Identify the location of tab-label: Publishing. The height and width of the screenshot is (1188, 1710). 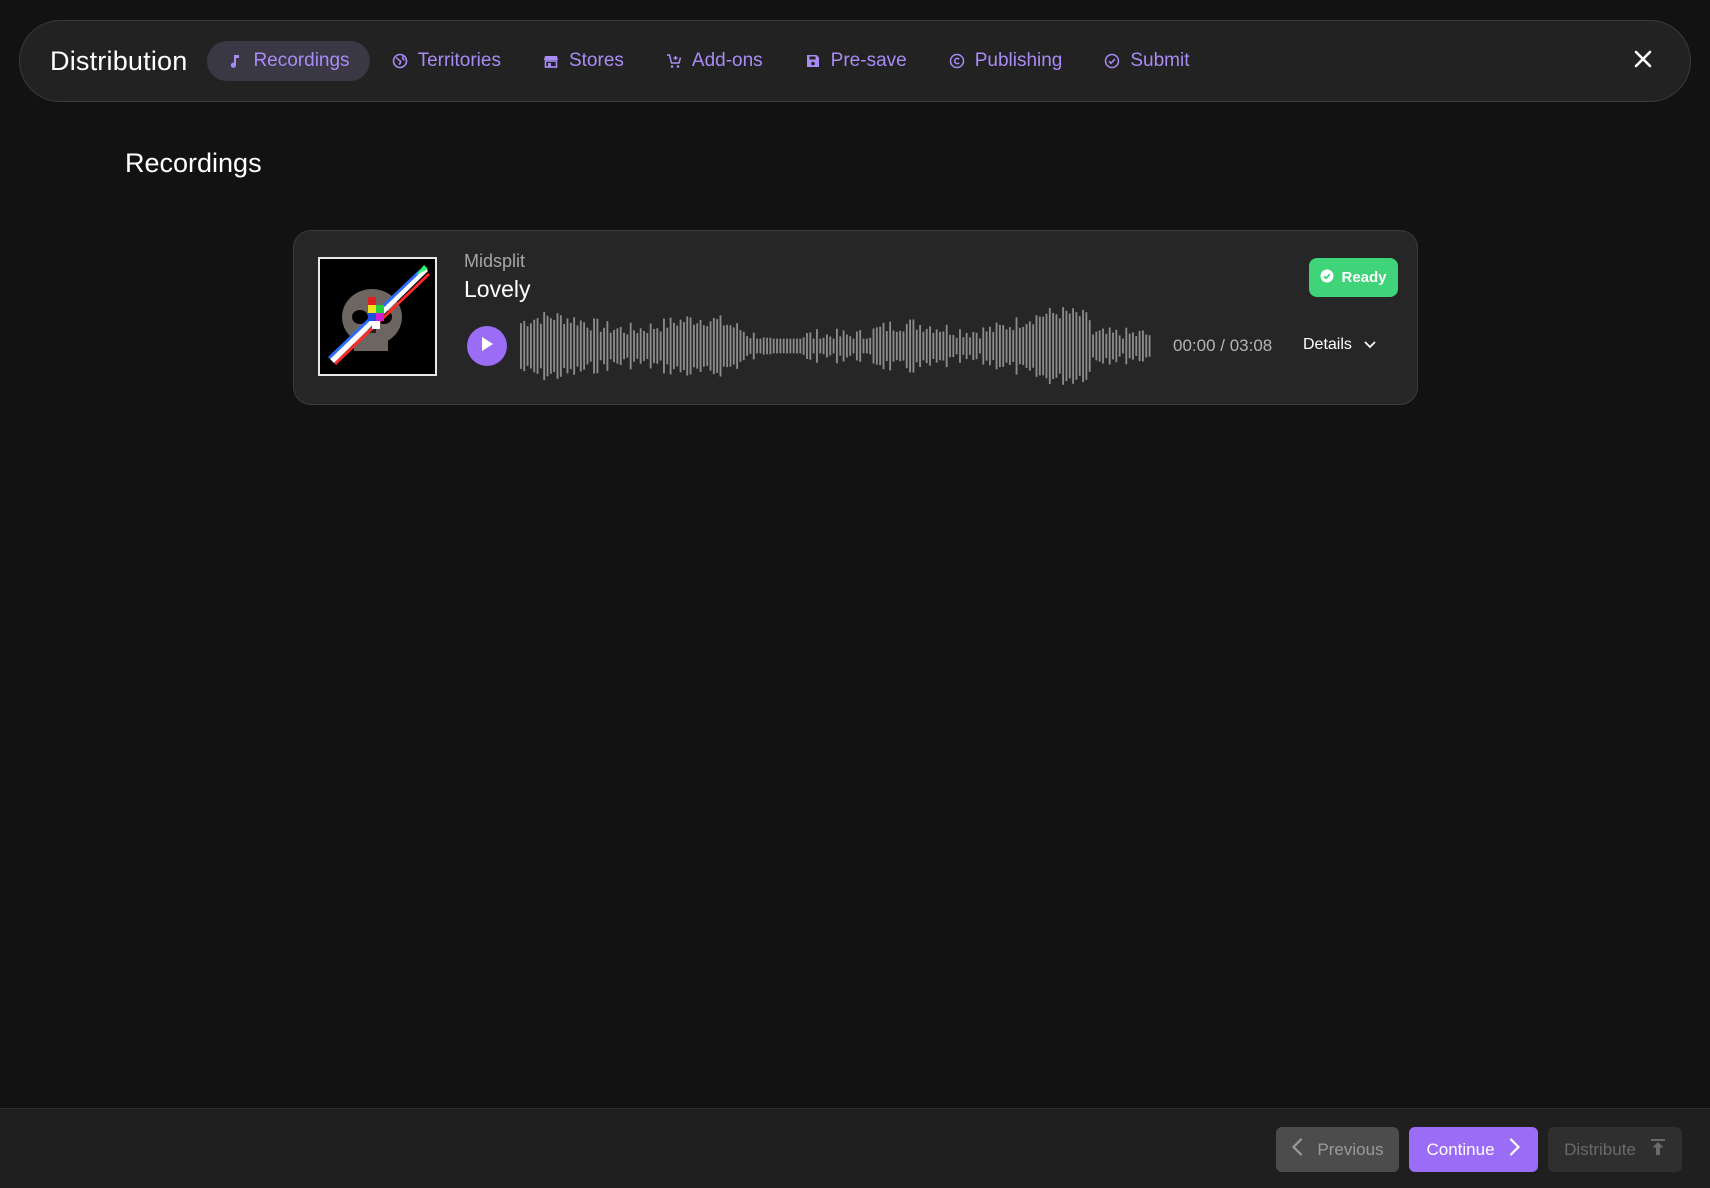
(1018, 60).